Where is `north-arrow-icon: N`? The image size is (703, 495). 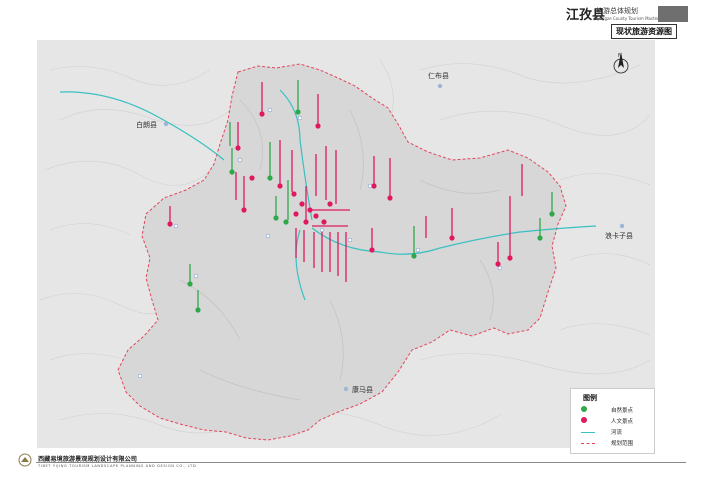
north-arrow-icon: N is located at coordinates (621, 63).